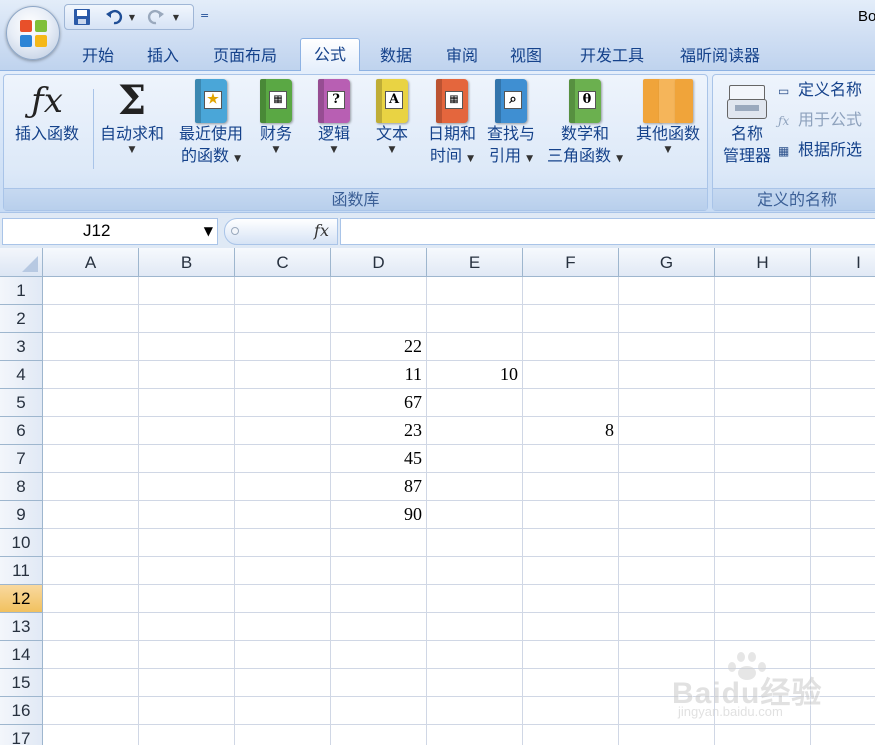 This screenshot has height=745, width=875. Describe the element at coordinates (281, 231) in the screenshot. I see `insert-function-fx-button: fx` at that location.